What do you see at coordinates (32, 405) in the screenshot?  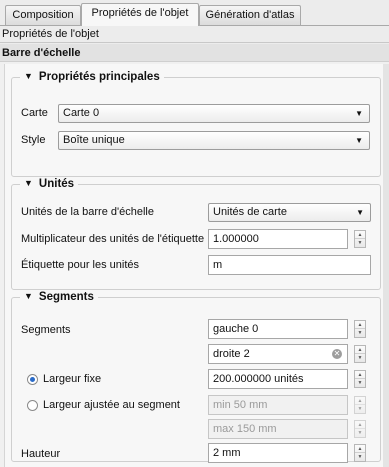 I see `fit-width-radio` at bounding box center [32, 405].